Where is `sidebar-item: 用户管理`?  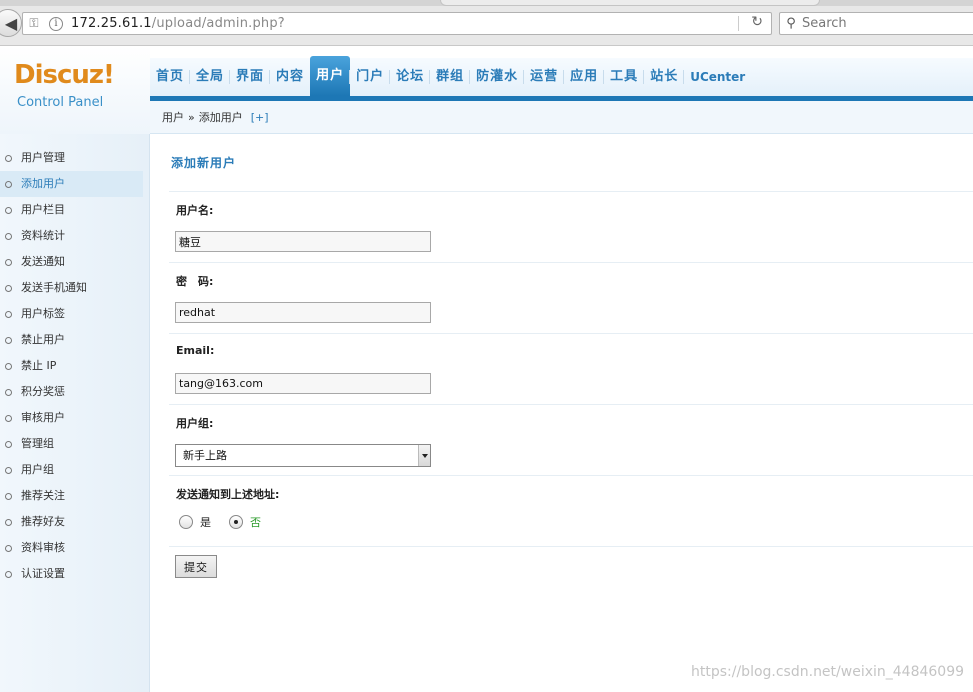 sidebar-item: 用户管理 is located at coordinates (71, 158).